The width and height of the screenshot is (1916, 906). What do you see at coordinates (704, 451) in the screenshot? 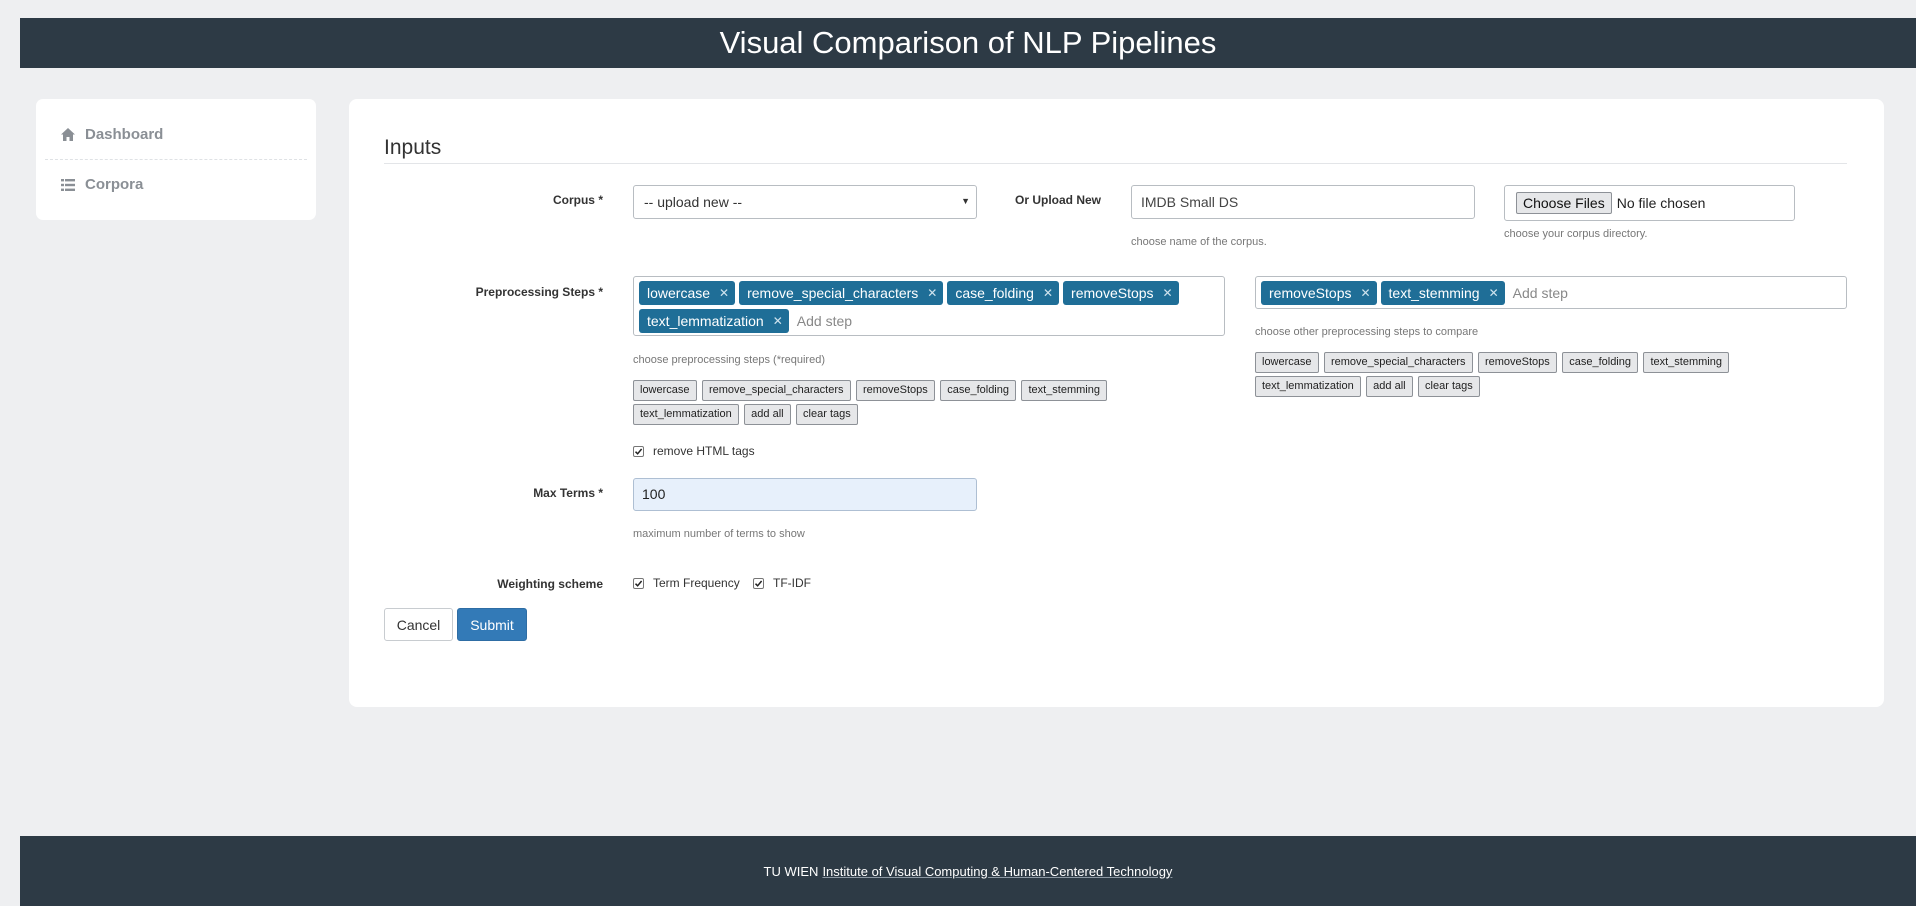
I see `remove-html-label: remove HTML tags` at bounding box center [704, 451].